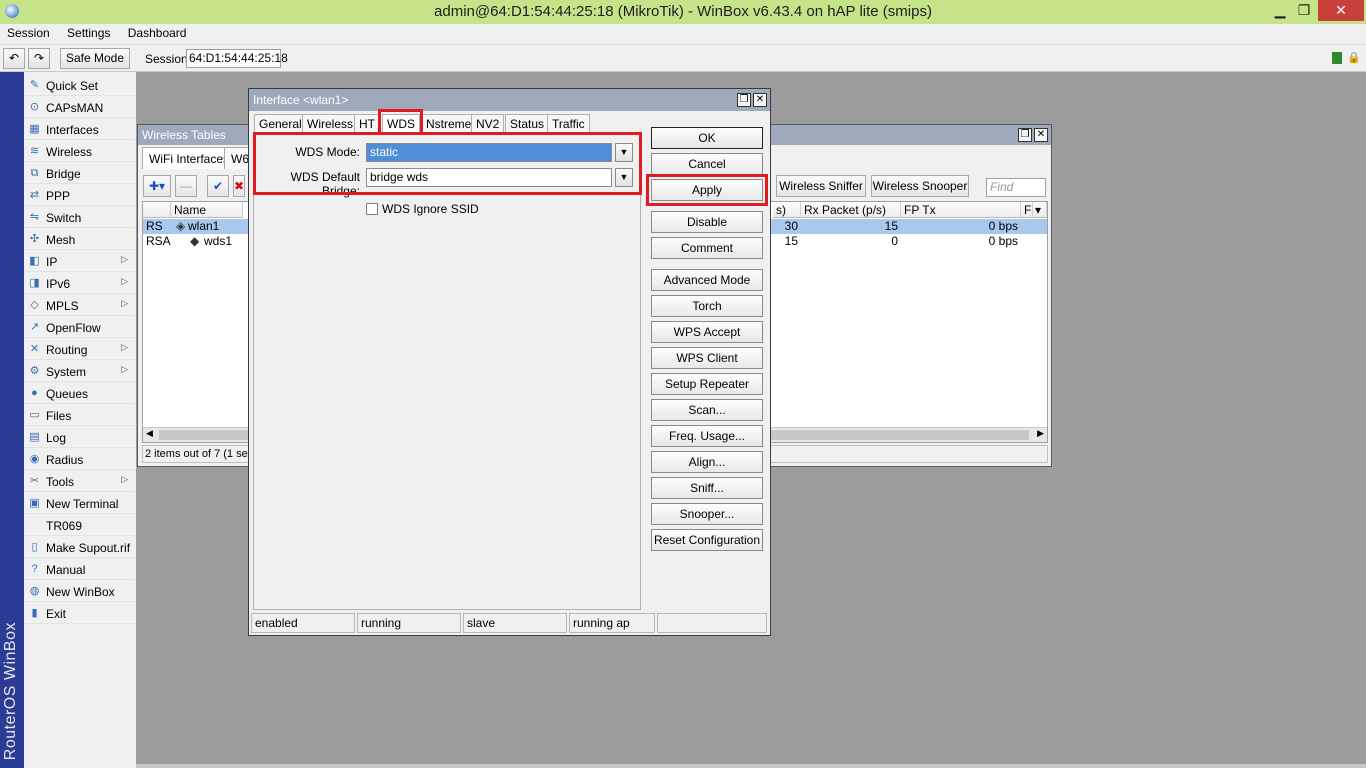 This screenshot has width=1366, height=768. I want to click on sidebar-item-tools: ✂ Tools ▷, so click(79, 481).